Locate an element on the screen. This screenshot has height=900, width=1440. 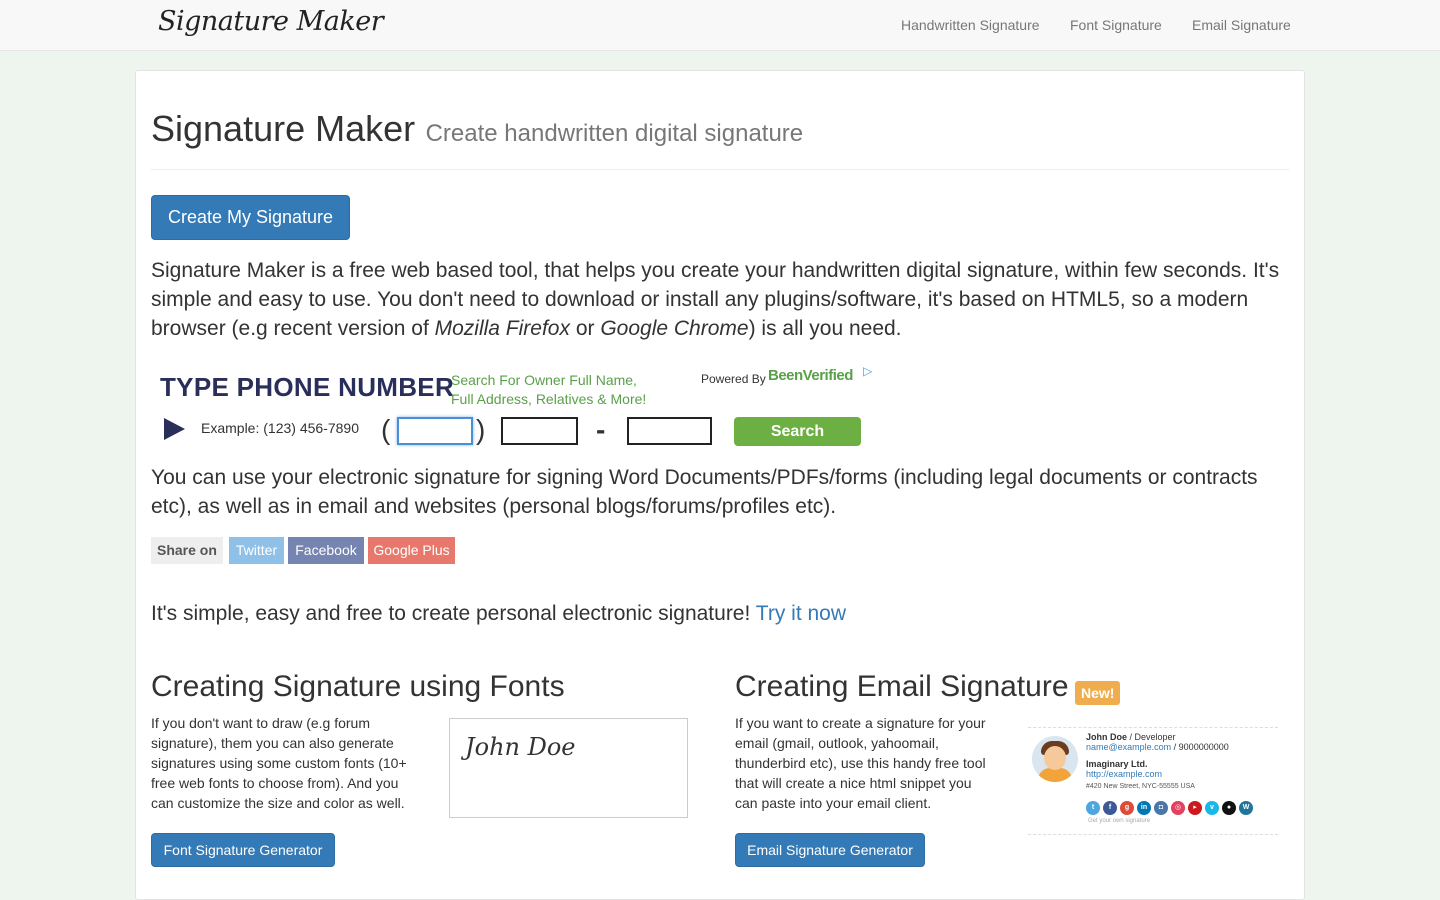
nav-font-signature: Font Signature is located at coordinates (1116, 25).